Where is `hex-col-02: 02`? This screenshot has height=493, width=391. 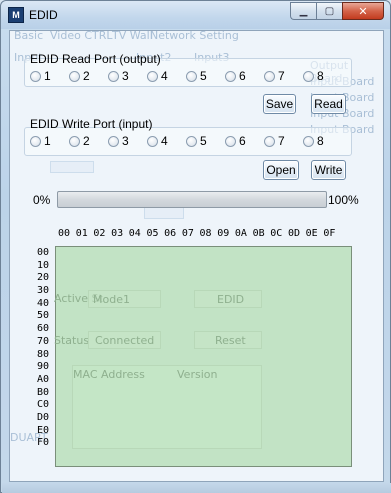 hex-col-02: 02 is located at coordinates (99, 233).